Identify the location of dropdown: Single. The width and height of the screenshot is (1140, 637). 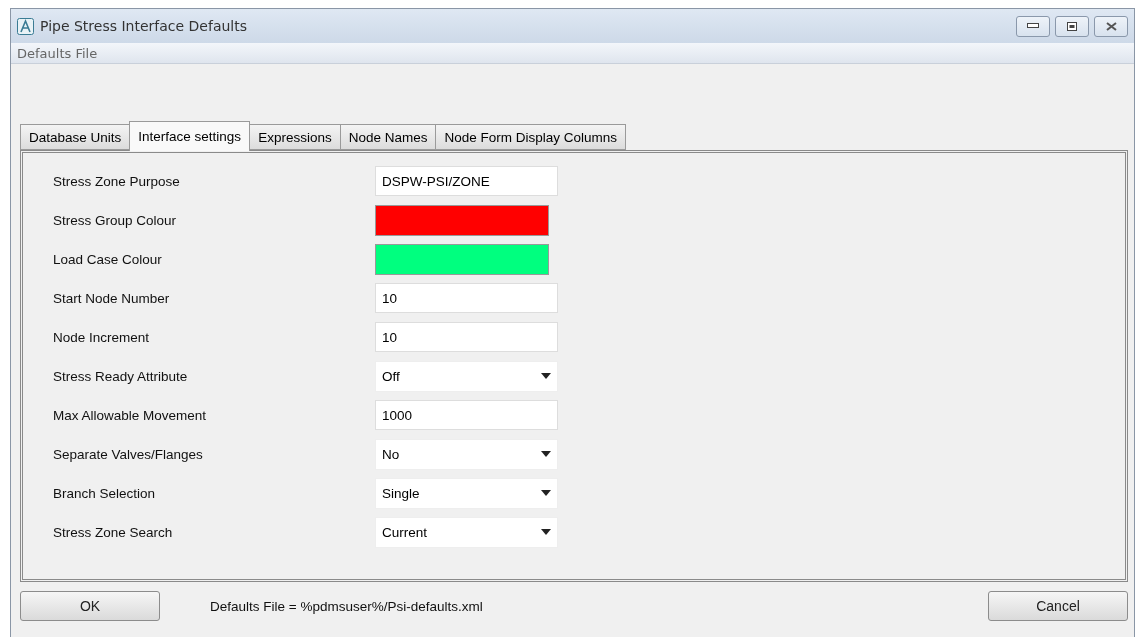
(466, 493).